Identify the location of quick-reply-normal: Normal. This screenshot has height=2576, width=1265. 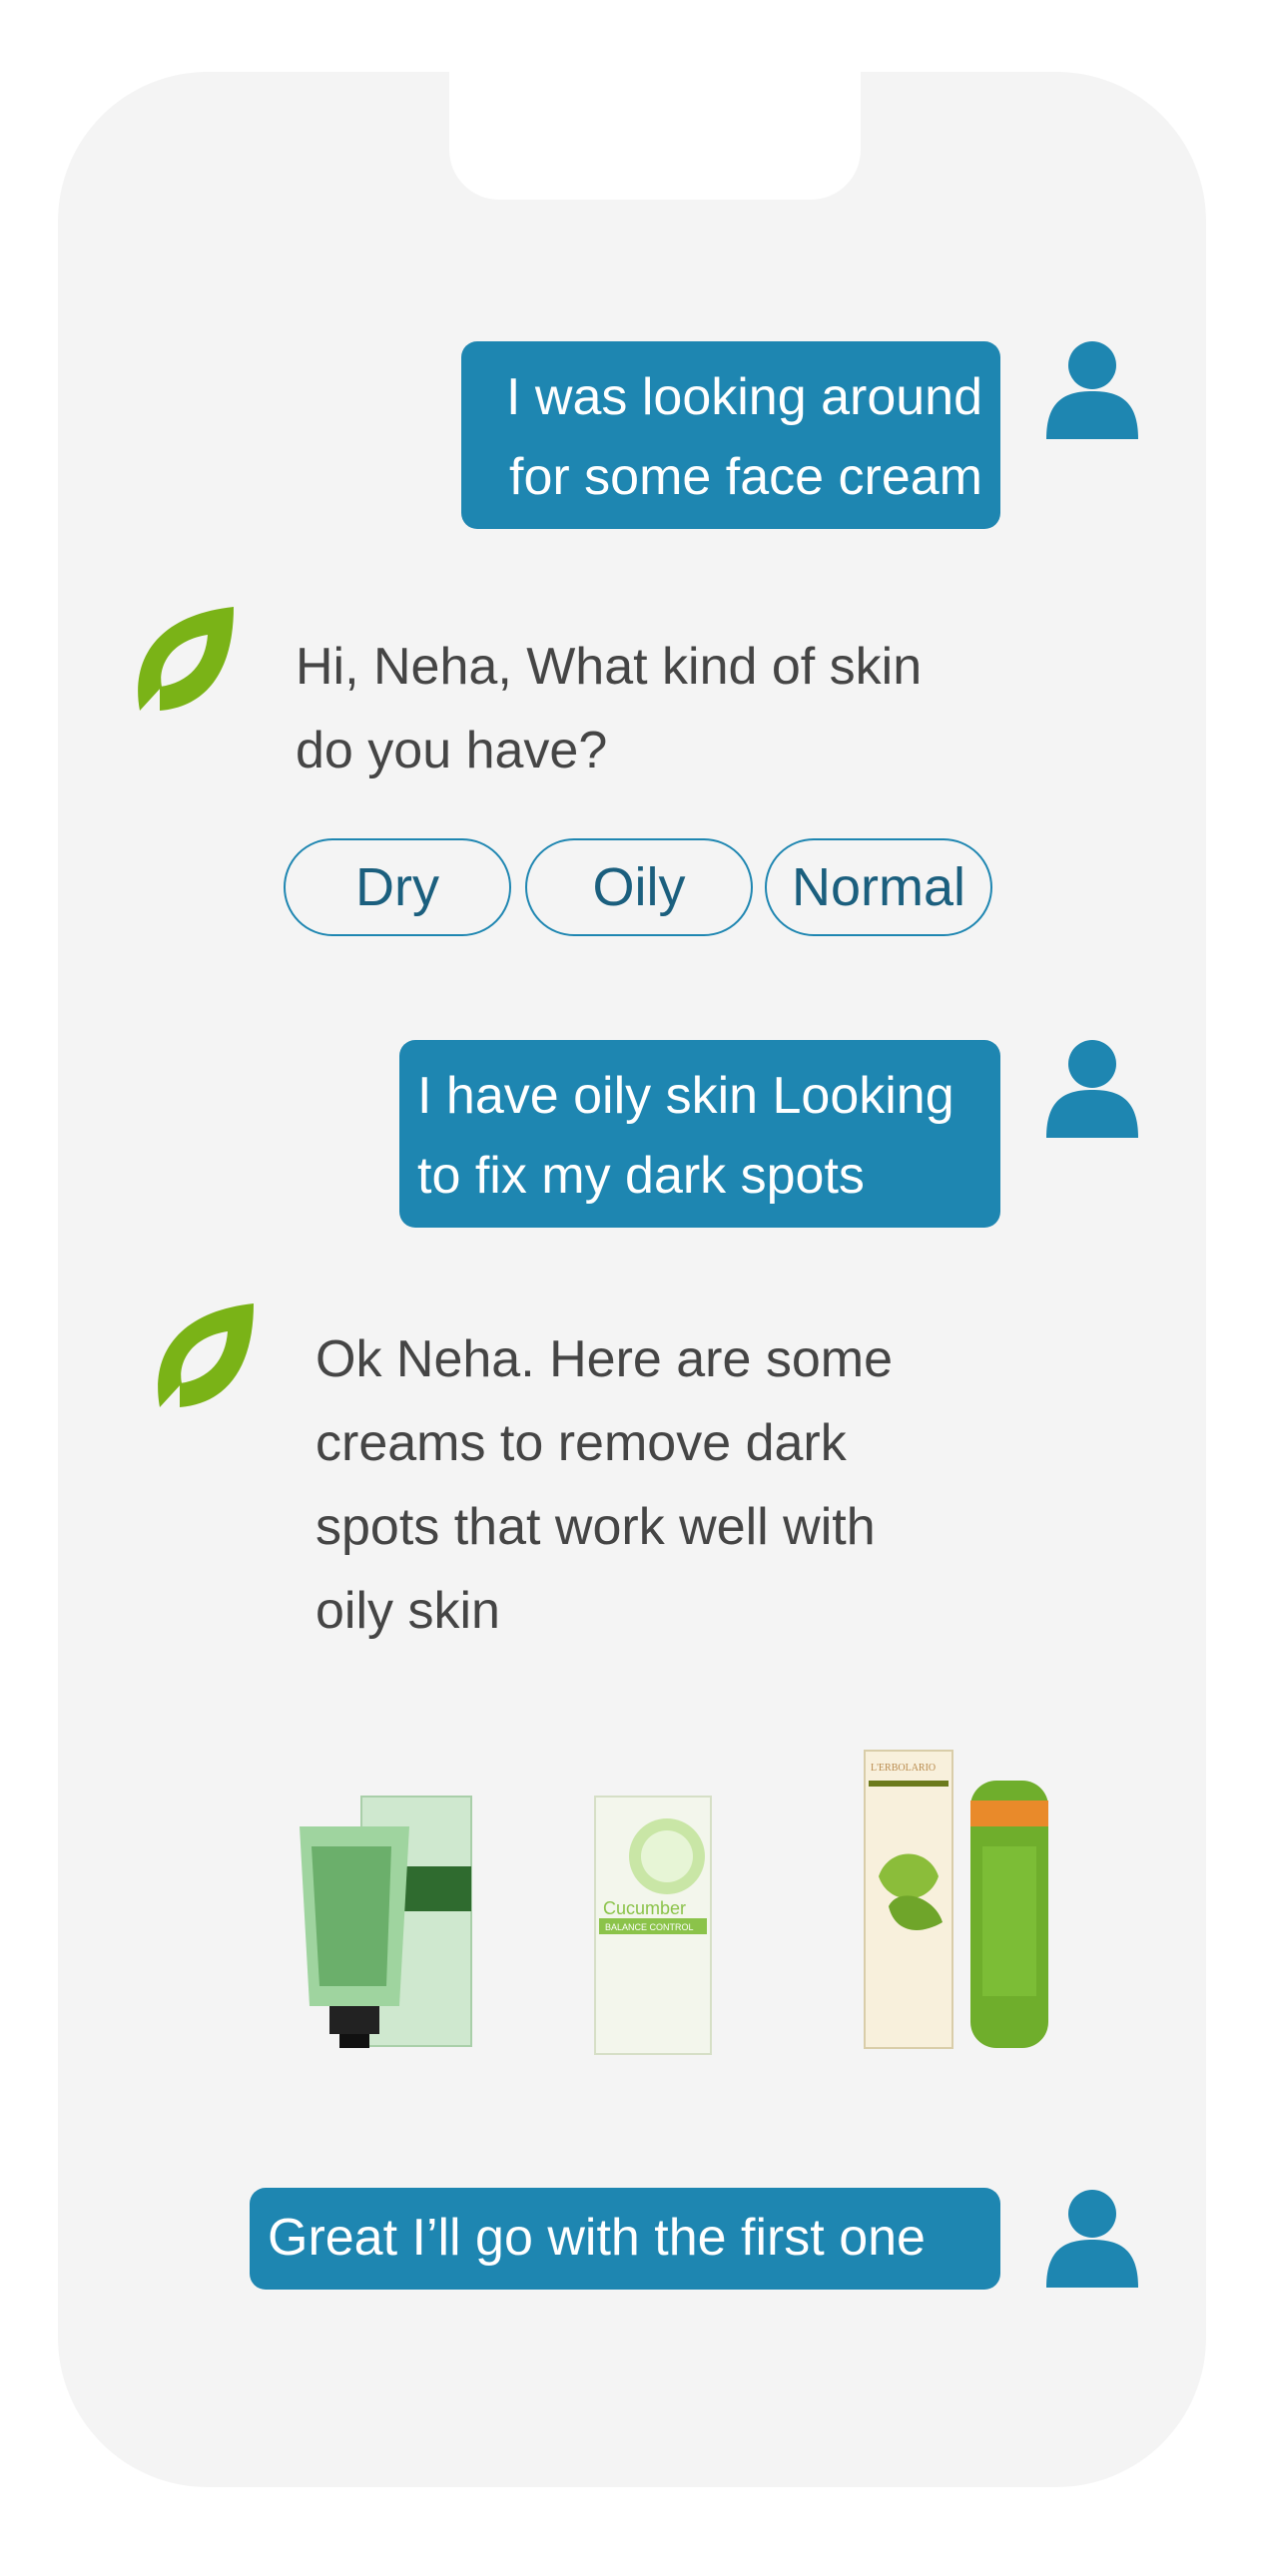
(878, 887).